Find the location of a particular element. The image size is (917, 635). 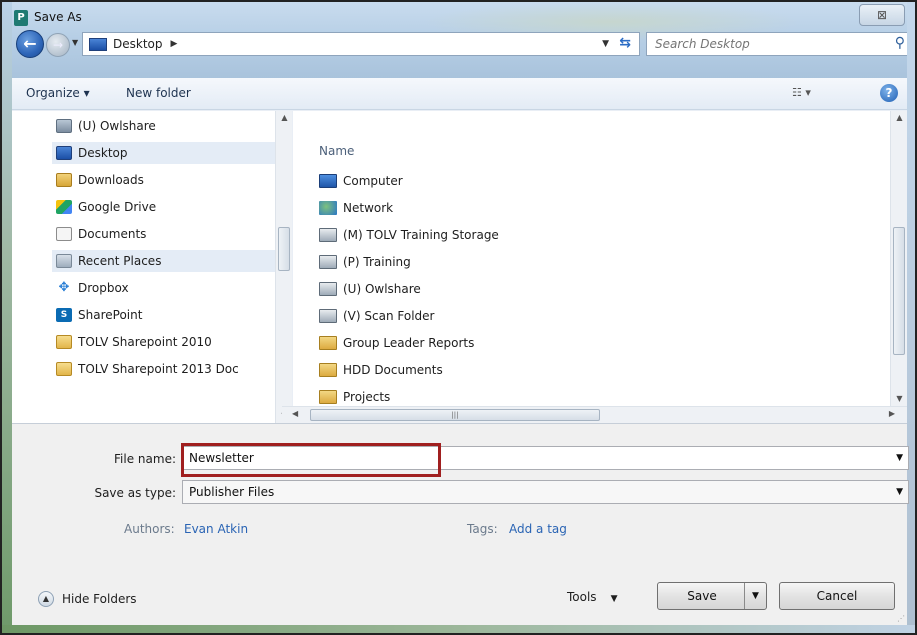

breadcrumb-desktop: Desktop is located at coordinates (138, 44).